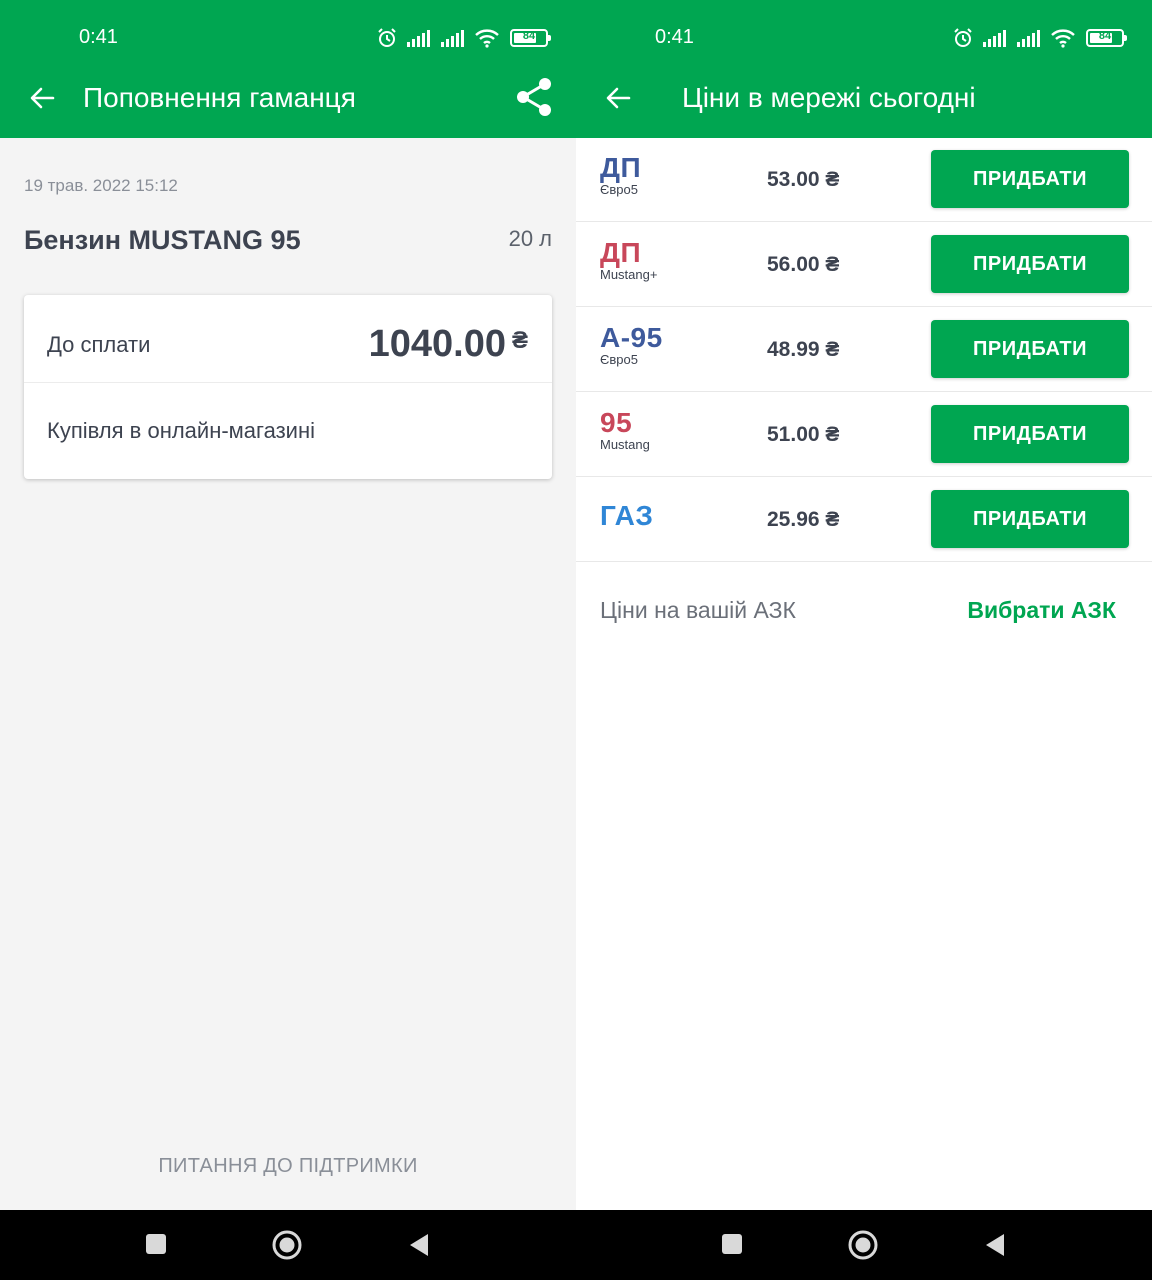 This screenshot has width=1152, height=1280. I want to click on fuel-badge: 95 Mustang, so click(625, 430).